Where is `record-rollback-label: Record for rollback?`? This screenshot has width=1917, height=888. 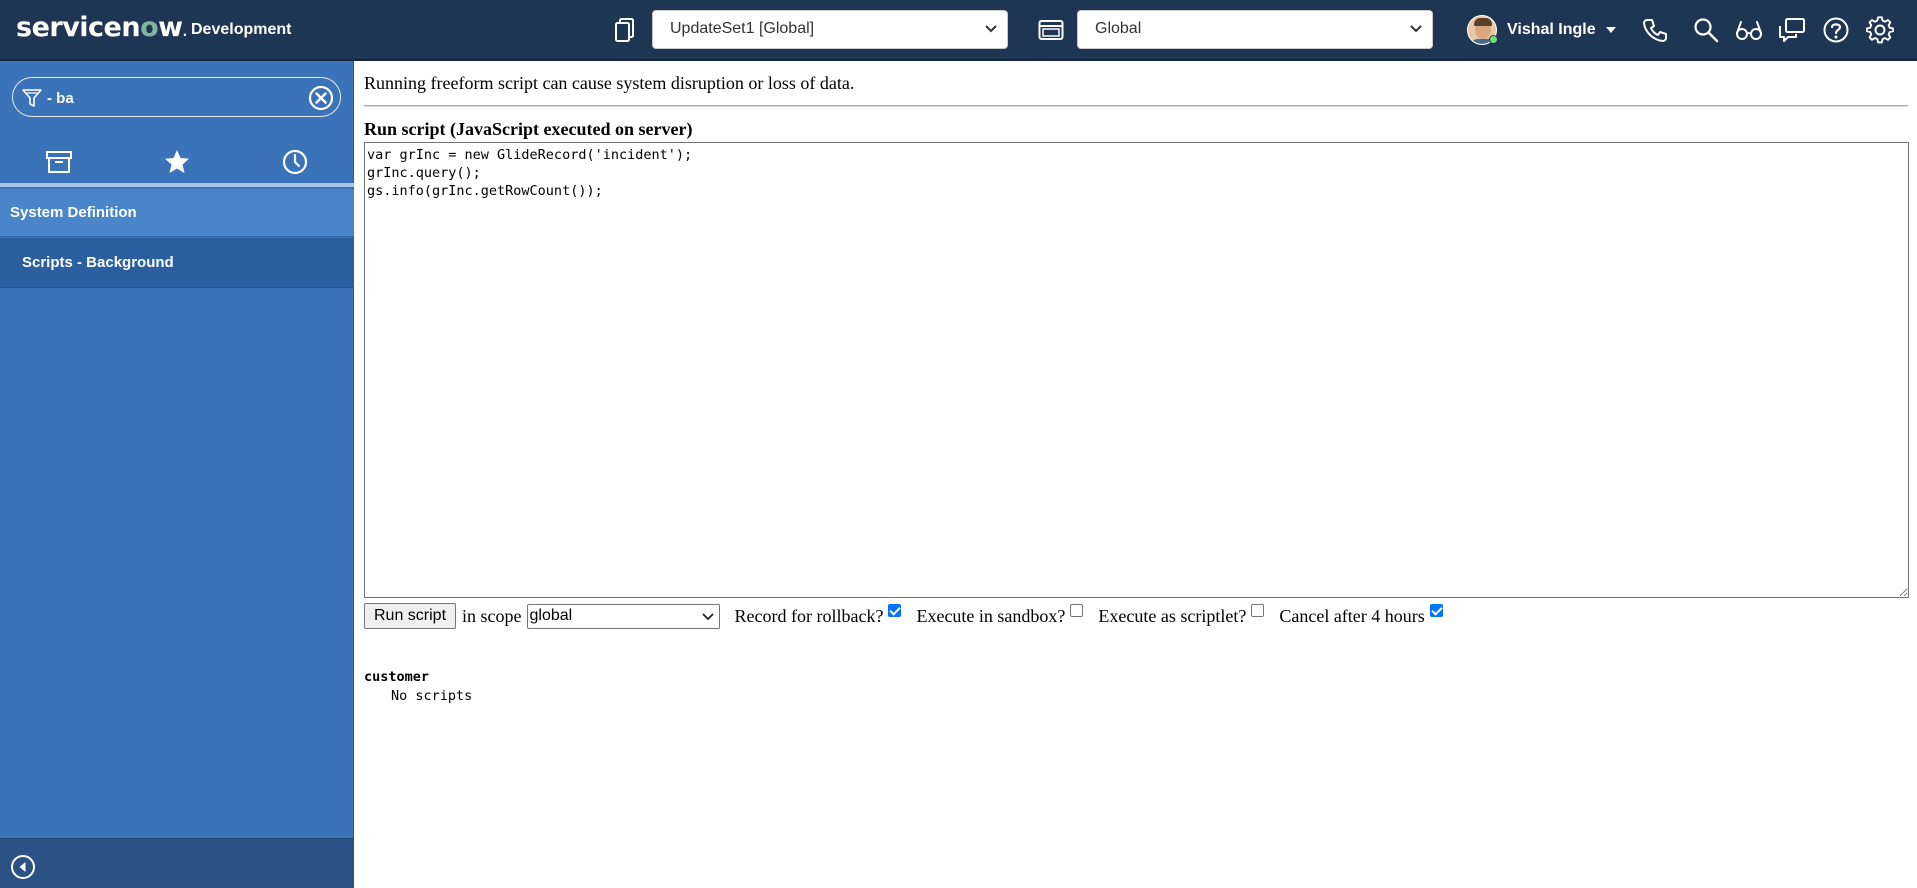
record-rollback-label: Record for rollback? is located at coordinates (809, 615).